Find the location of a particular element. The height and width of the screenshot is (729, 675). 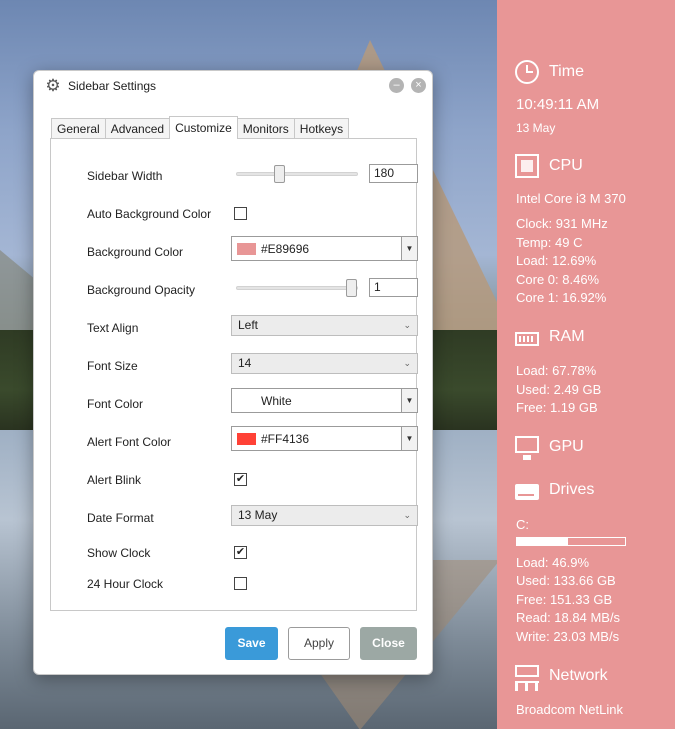

background-opacity-slider-thumb is located at coordinates (351, 288).